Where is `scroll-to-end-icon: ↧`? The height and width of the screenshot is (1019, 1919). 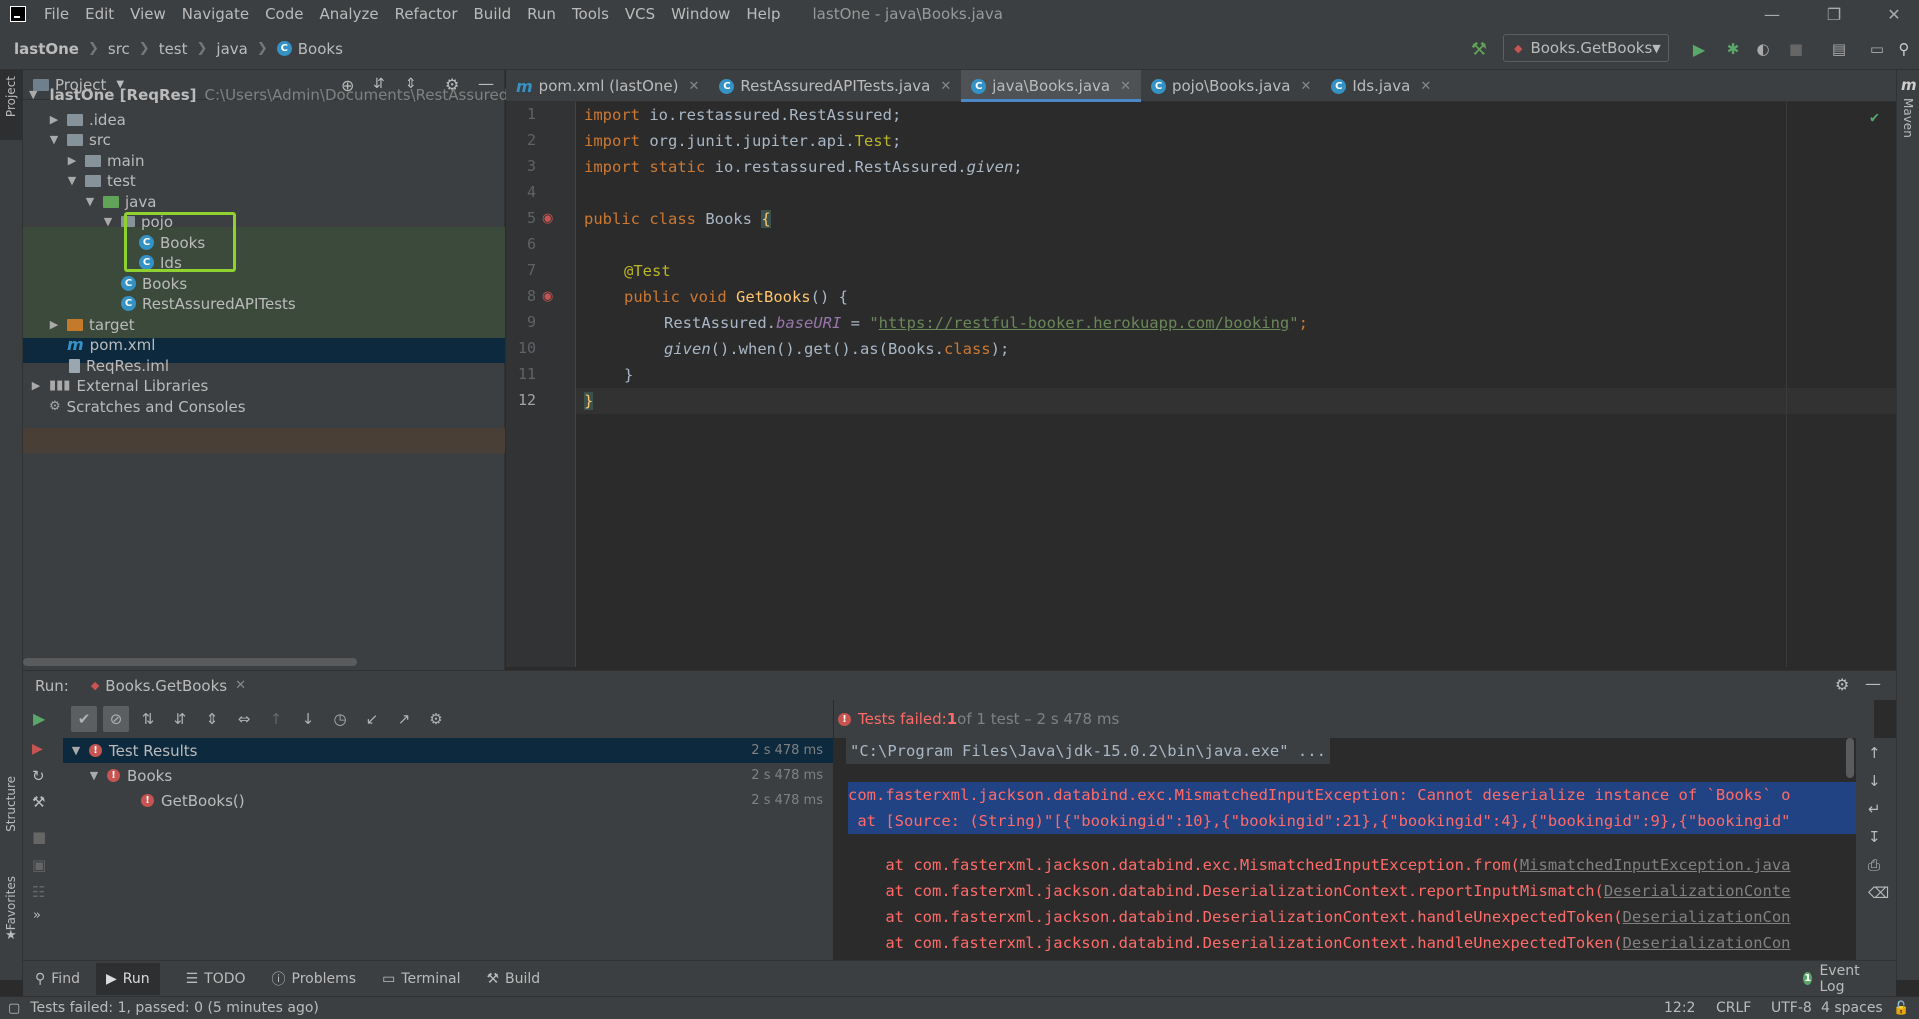
scroll-to-end-icon: ↧ is located at coordinates (1874, 837).